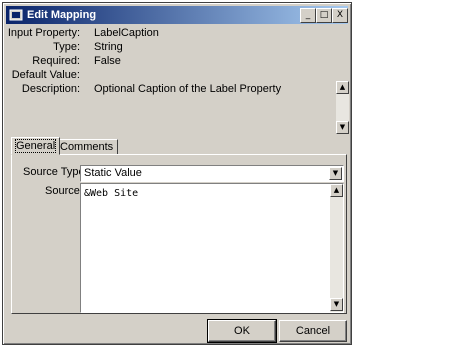  Describe the element at coordinates (177, 15) in the screenshot. I see `title-bar: Edit Mapping _ □ X` at that location.